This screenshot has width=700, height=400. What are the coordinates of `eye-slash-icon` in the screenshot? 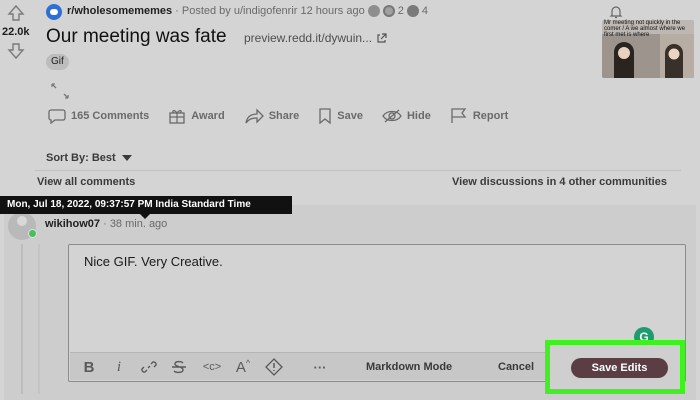 It's located at (392, 116).